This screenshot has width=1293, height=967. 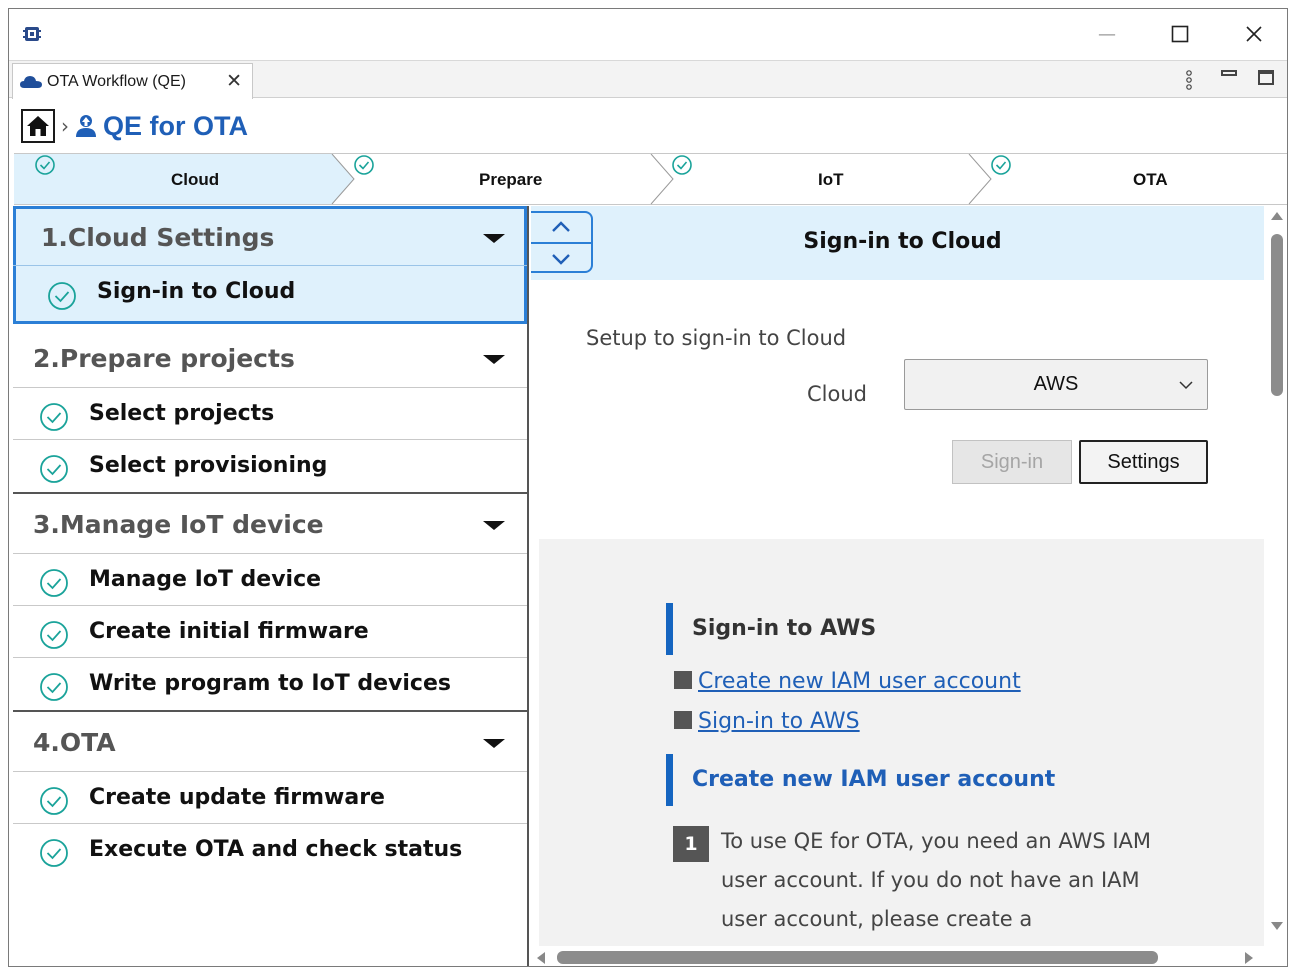 What do you see at coordinates (205, 579) in the screenshot?
I see `nav-item-label: Manage IoT device` at bounding box center [205, 579].